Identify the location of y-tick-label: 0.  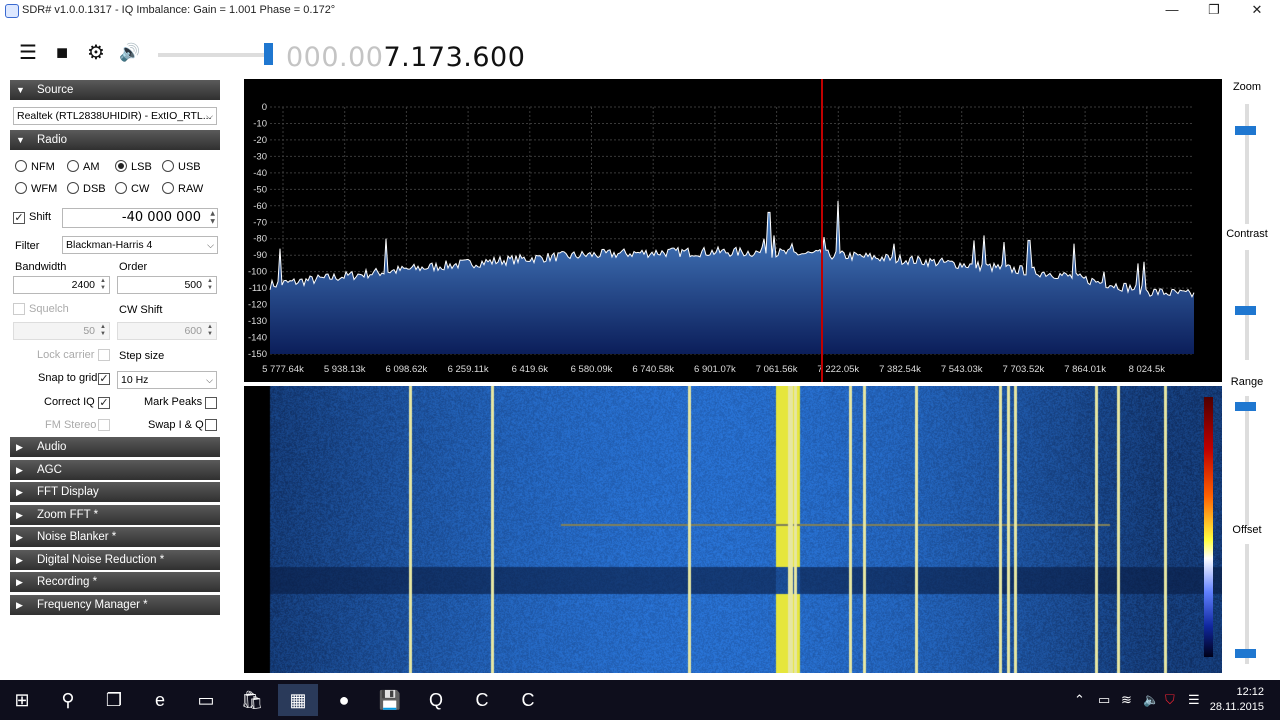
(264, 107).